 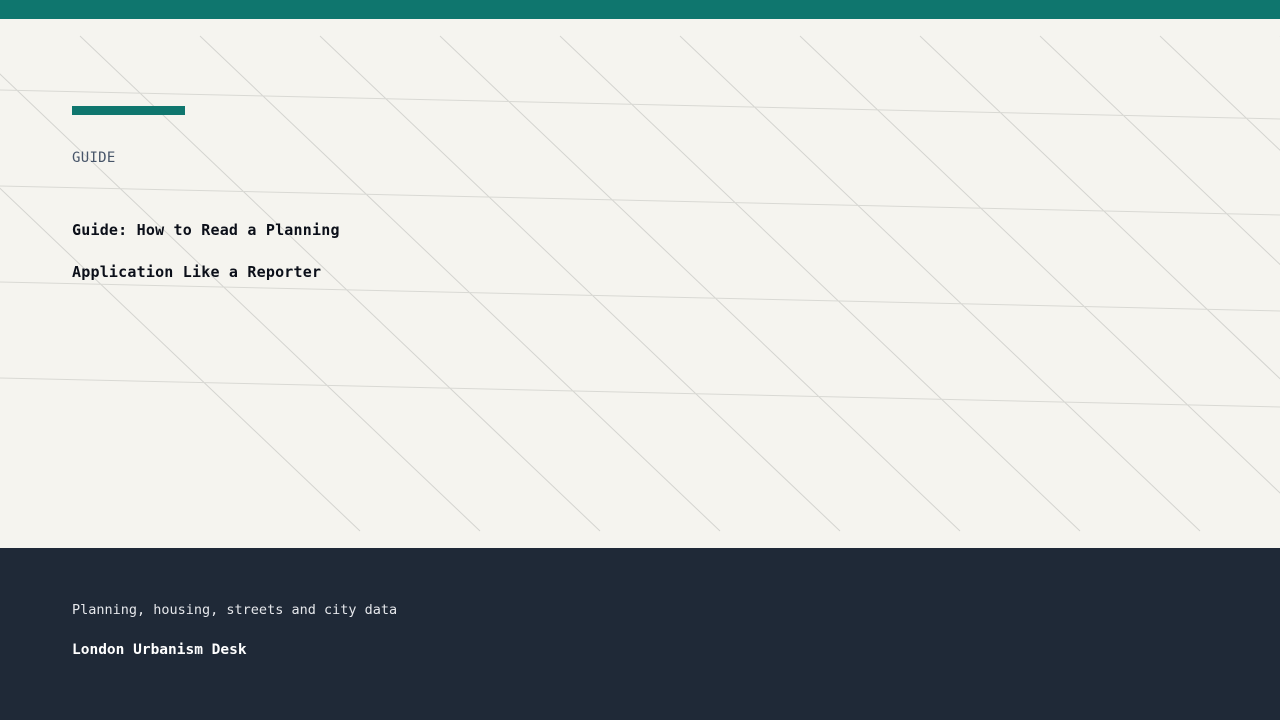 What do you see at coordinates (159, 650) in the screenshot?
I see `footer-brand: London Urbanism Desk` at bounding box center [159, 650].